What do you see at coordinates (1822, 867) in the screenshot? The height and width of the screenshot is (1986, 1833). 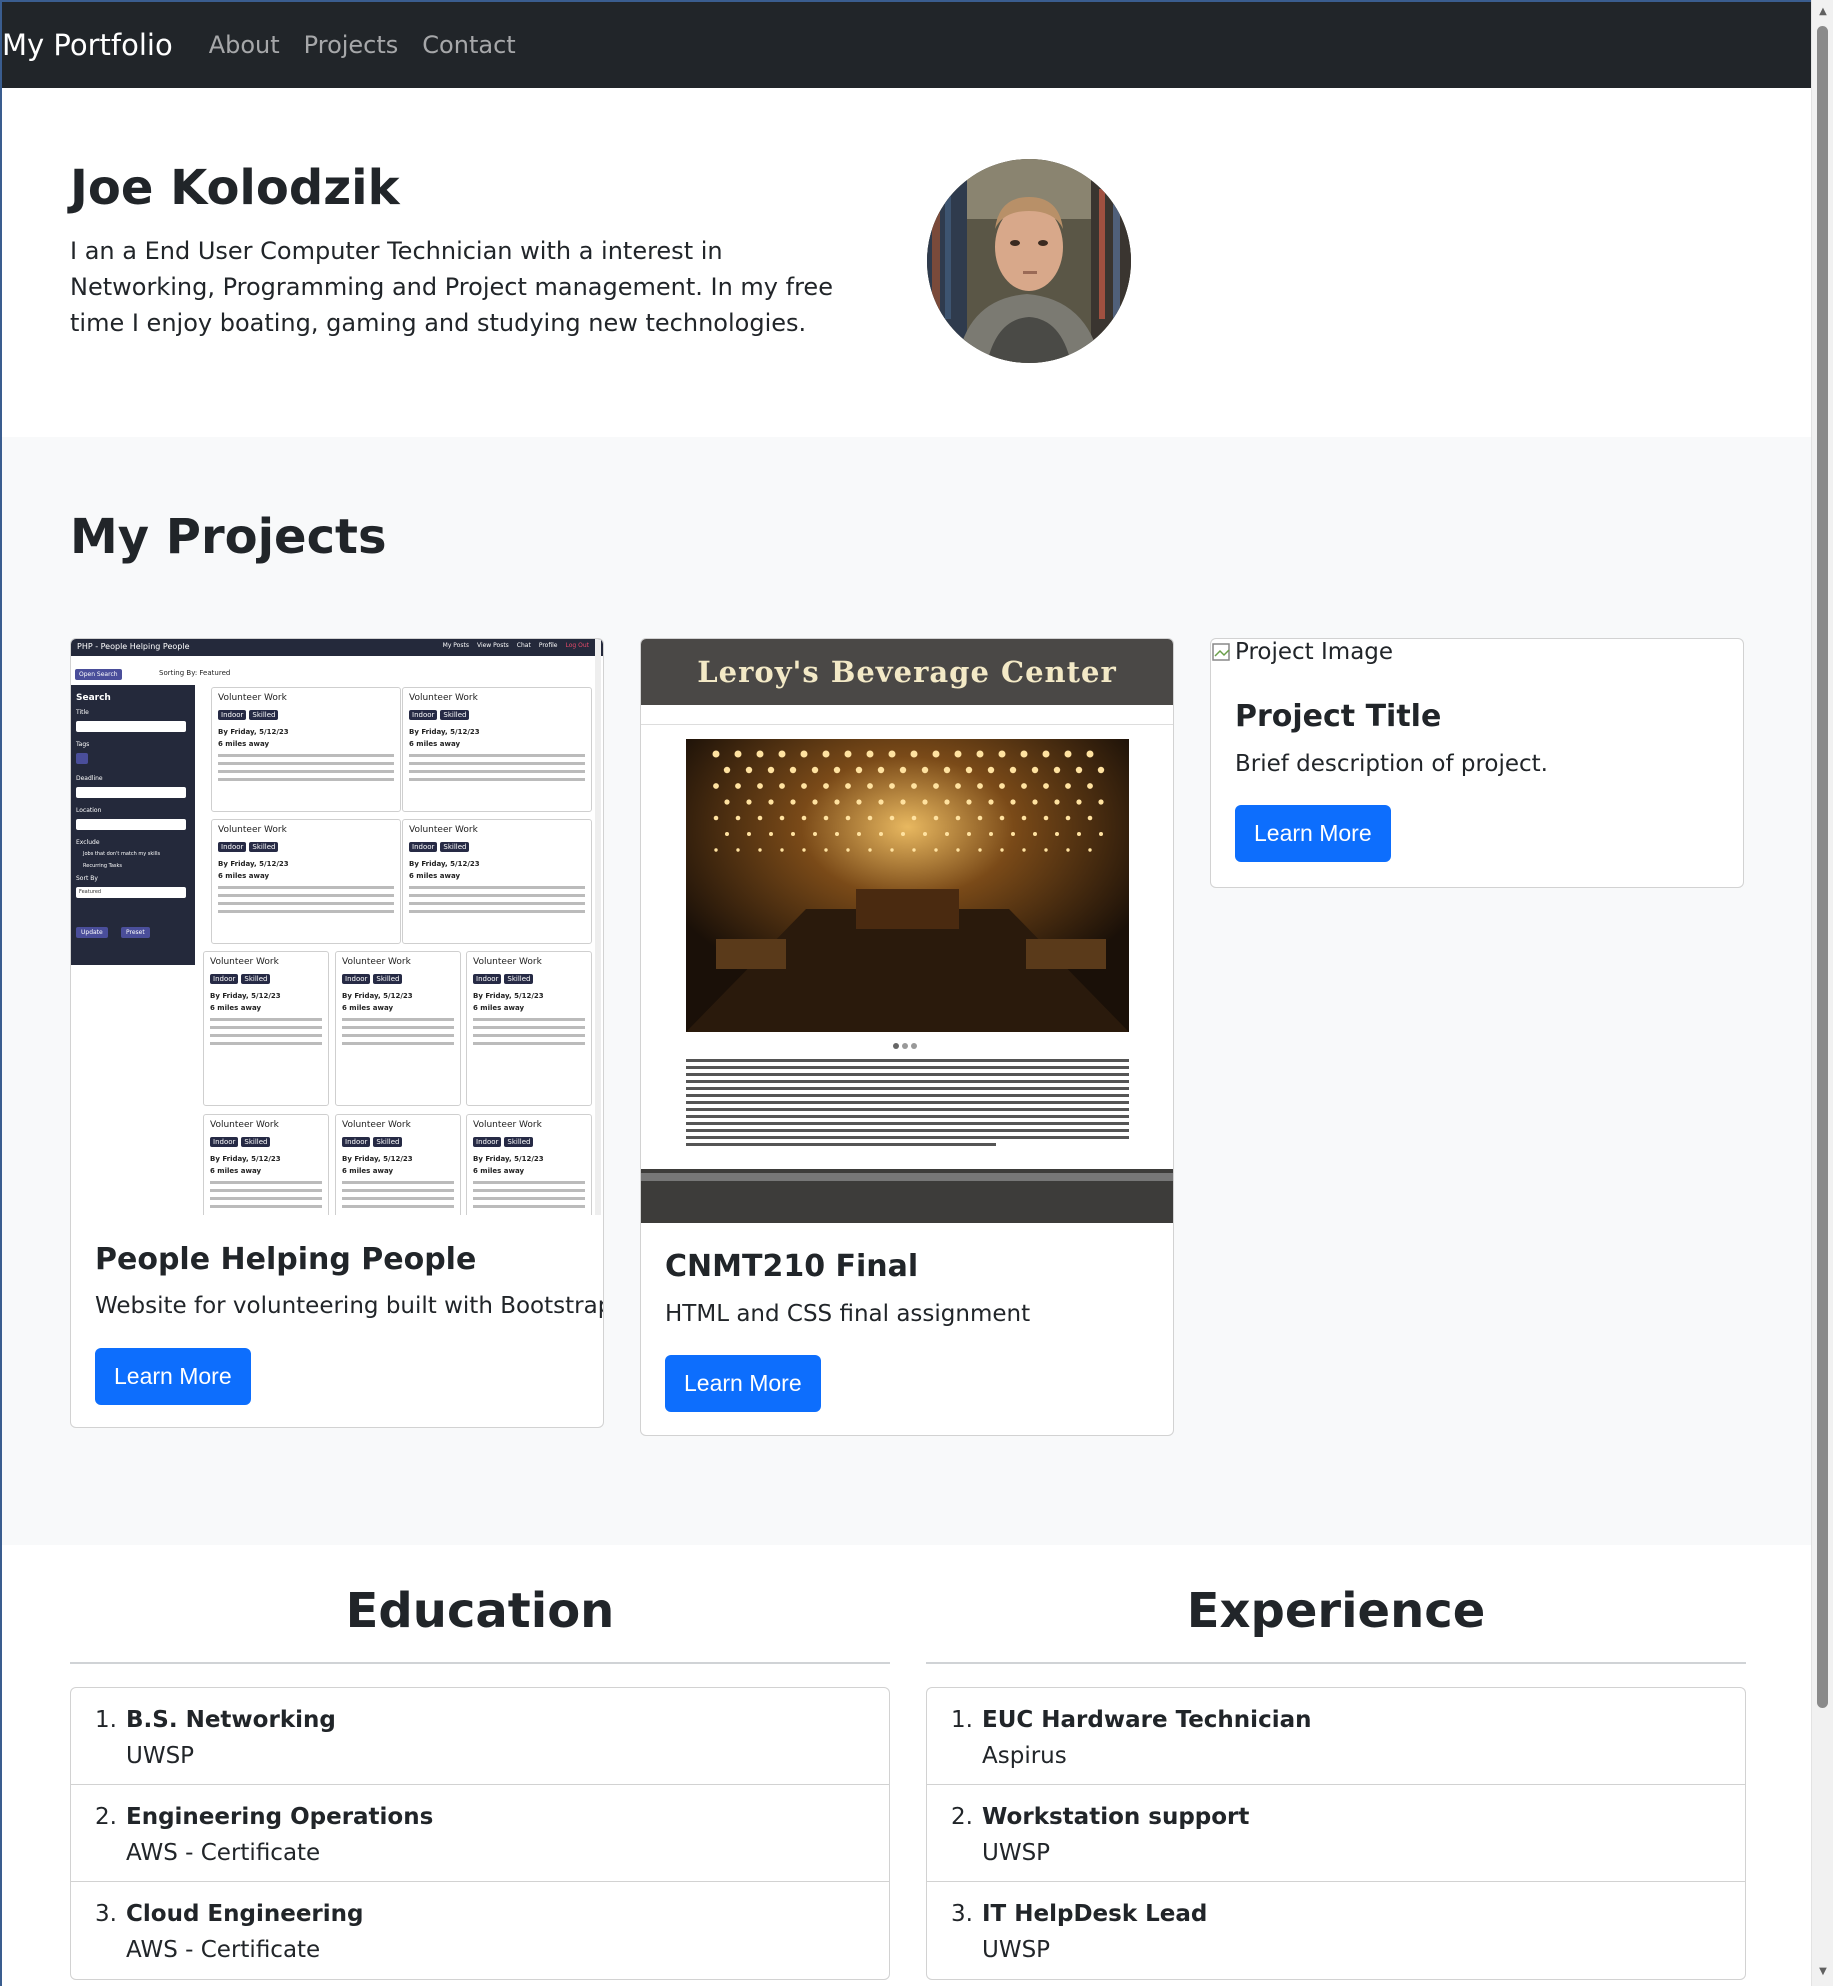 I see `scrollbar-thumb` at bounding box center [1822, 867].